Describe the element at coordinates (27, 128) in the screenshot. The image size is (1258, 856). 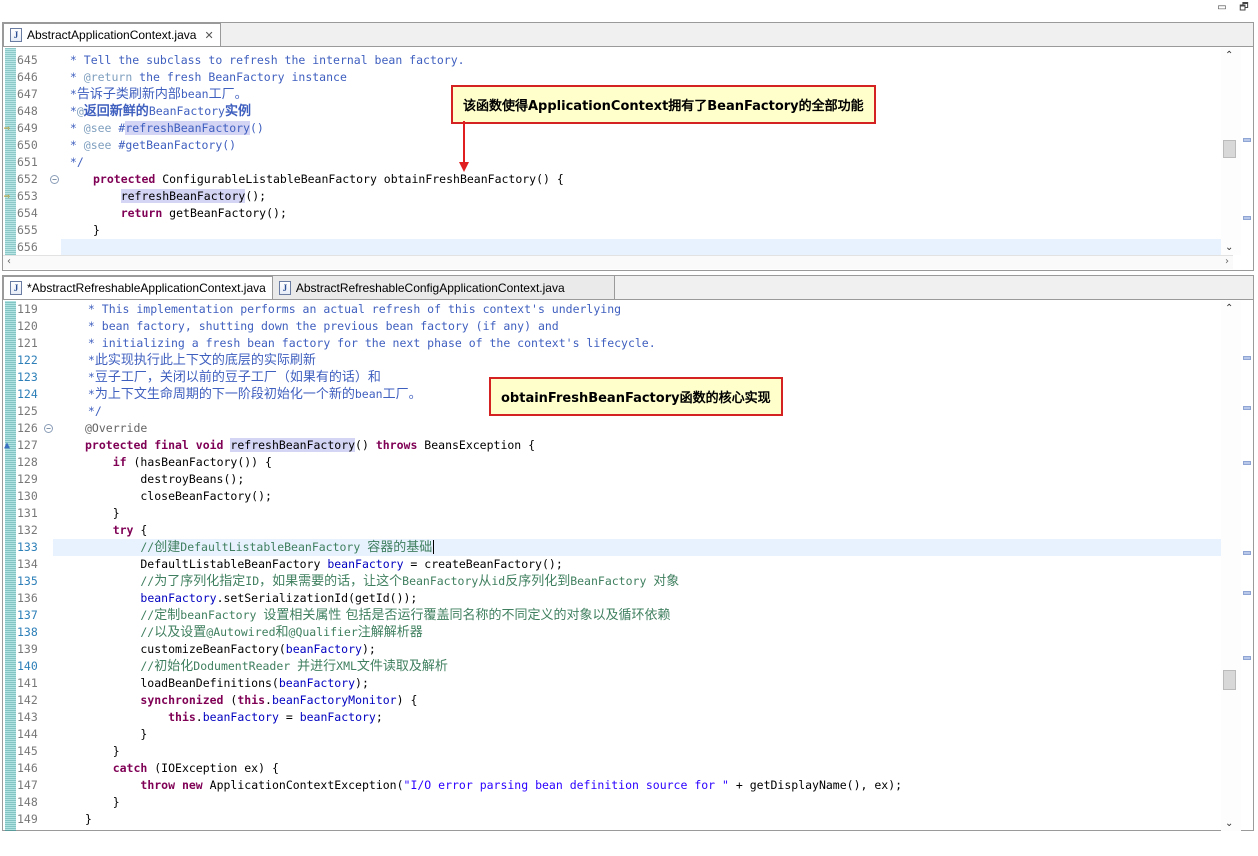
I see `line-number: 649` at that location.